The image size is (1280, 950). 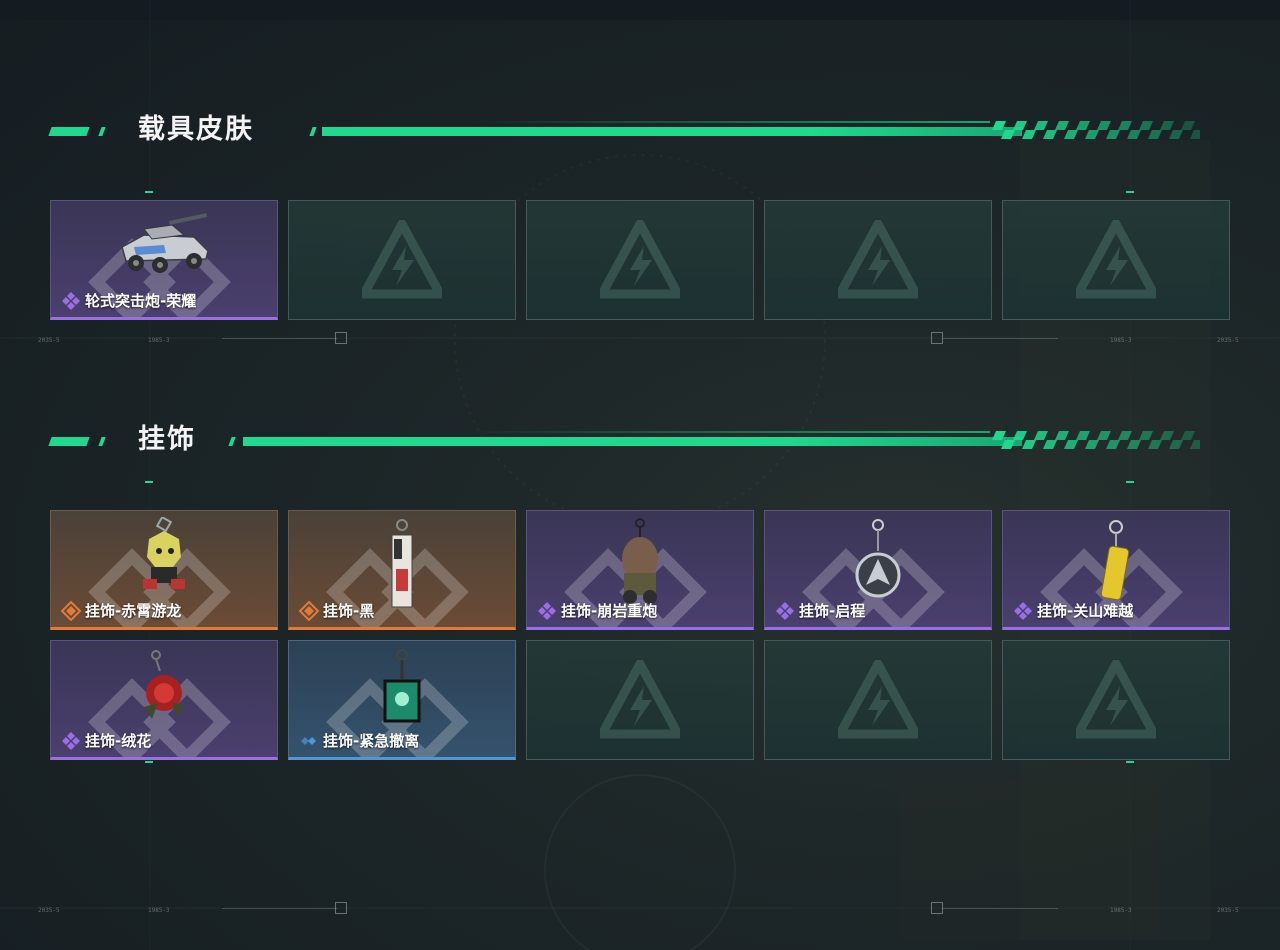 I want to click on yellow-canister-icon, so click(x=1115, y=560).